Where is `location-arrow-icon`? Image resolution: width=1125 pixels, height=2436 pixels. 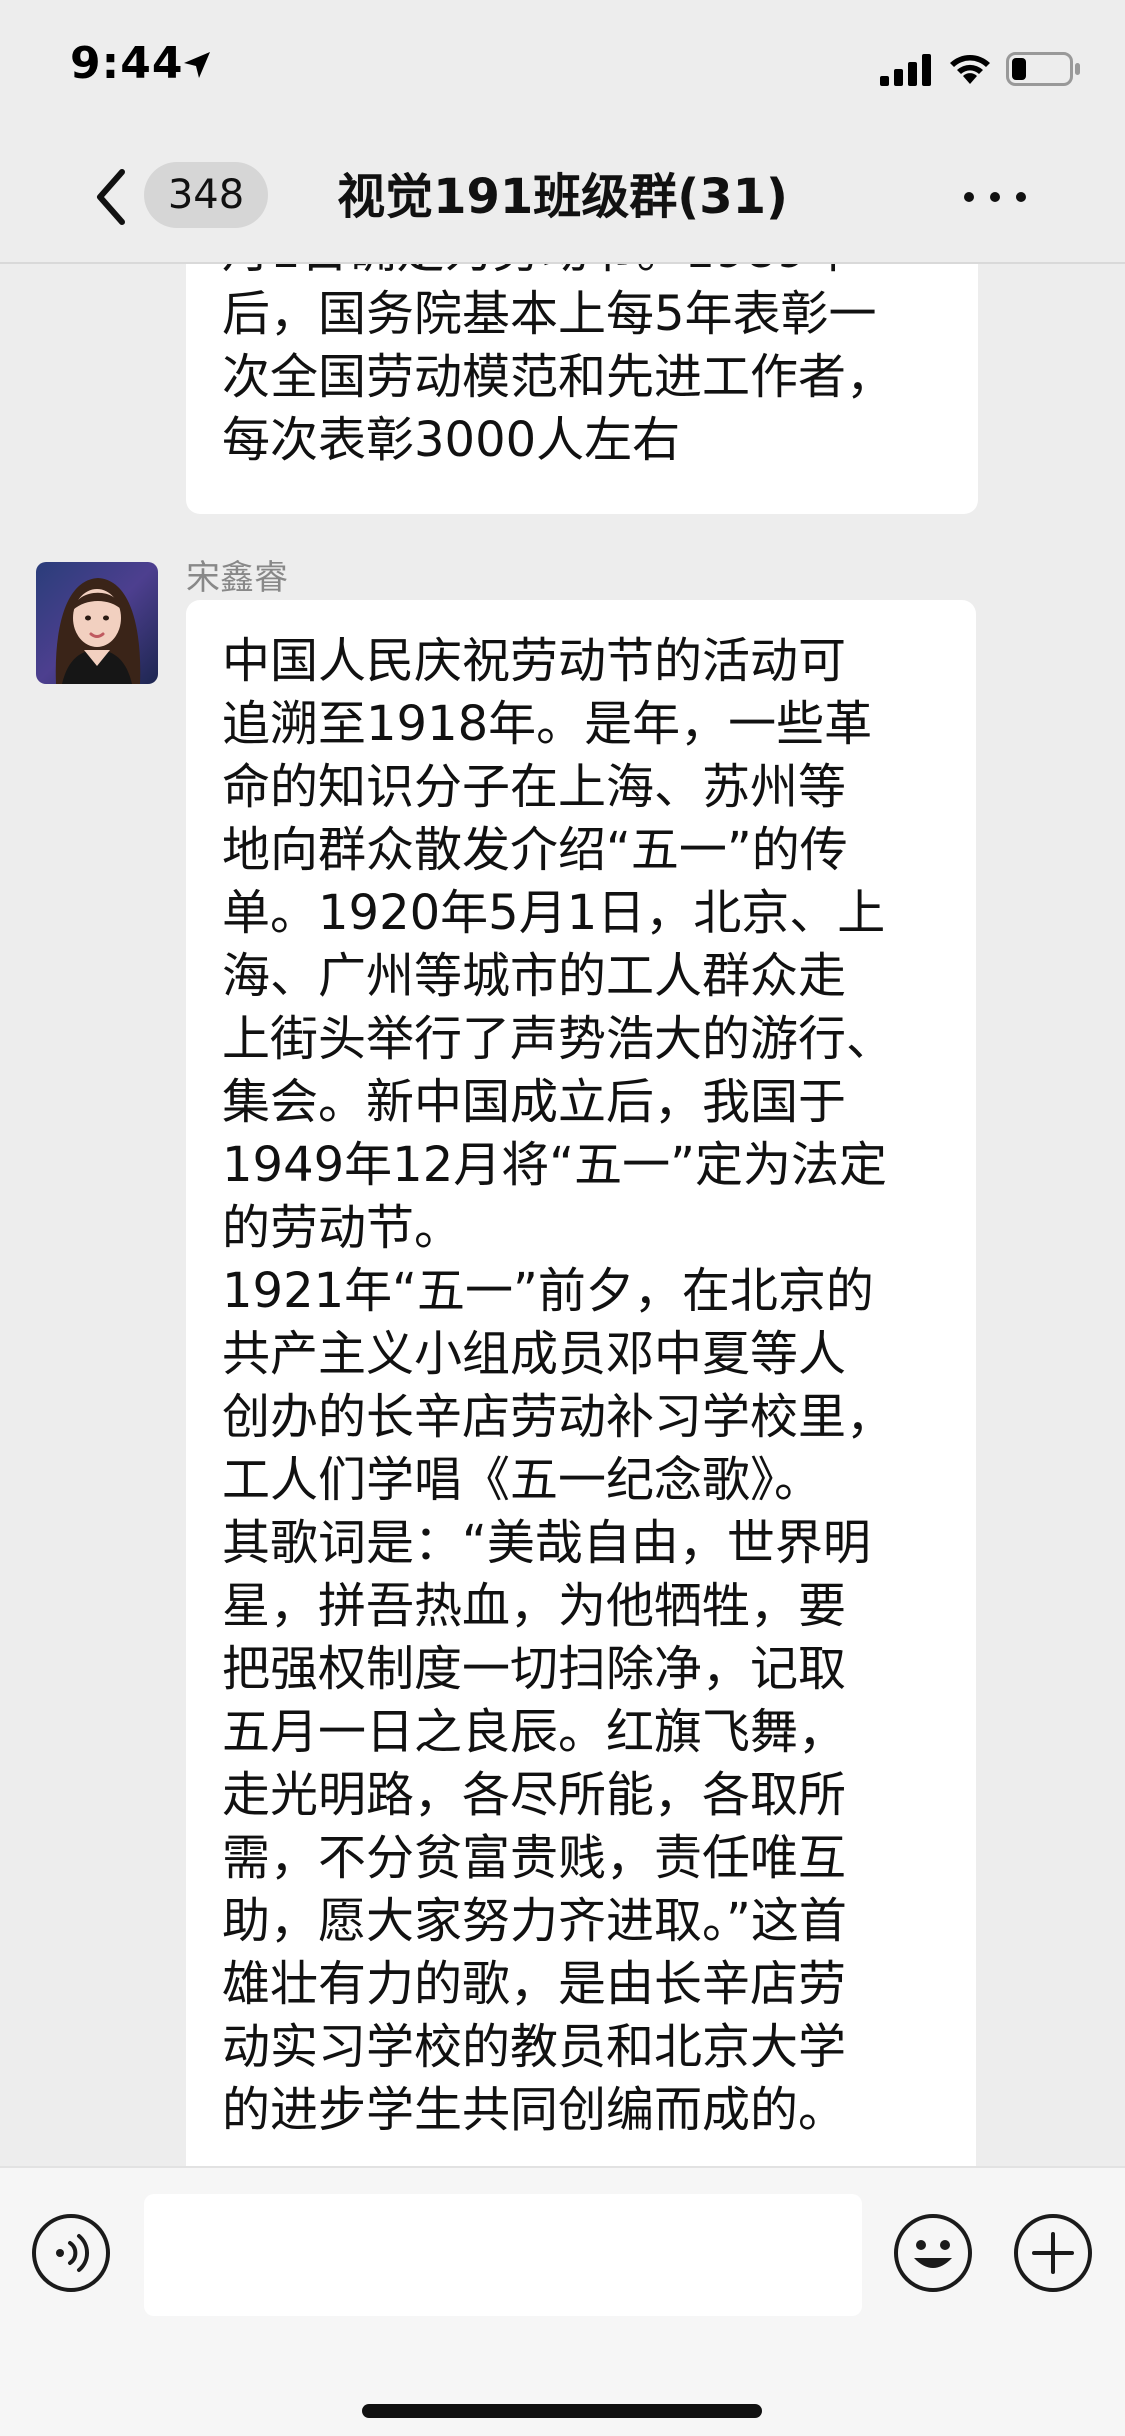 location-arrow-icon is located at coordinates (197, 65).